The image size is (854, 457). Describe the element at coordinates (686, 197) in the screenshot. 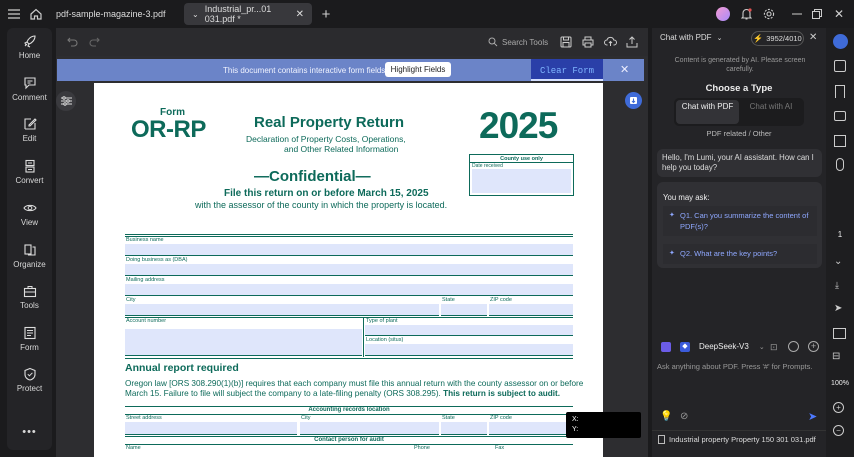

I see `you-may-ask-label: You may ask:` at that location.